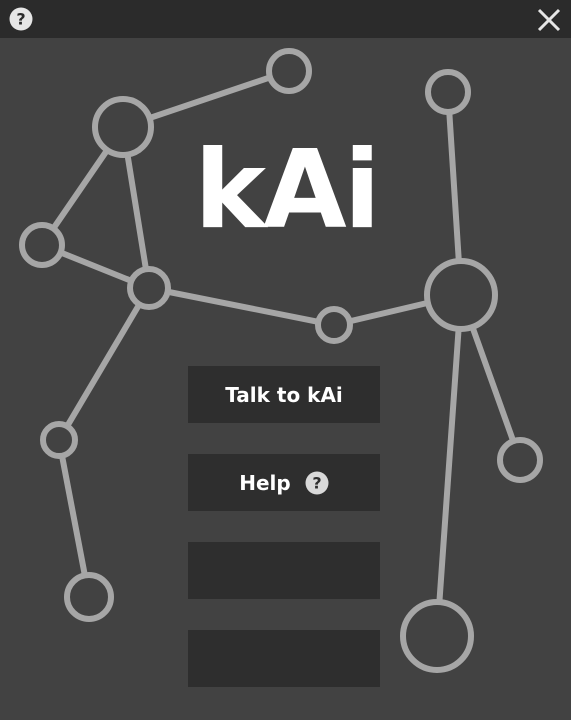 The width and height of the screenshot is (571, 720). I want to click on help-button: Help ?, so click(284, 482).